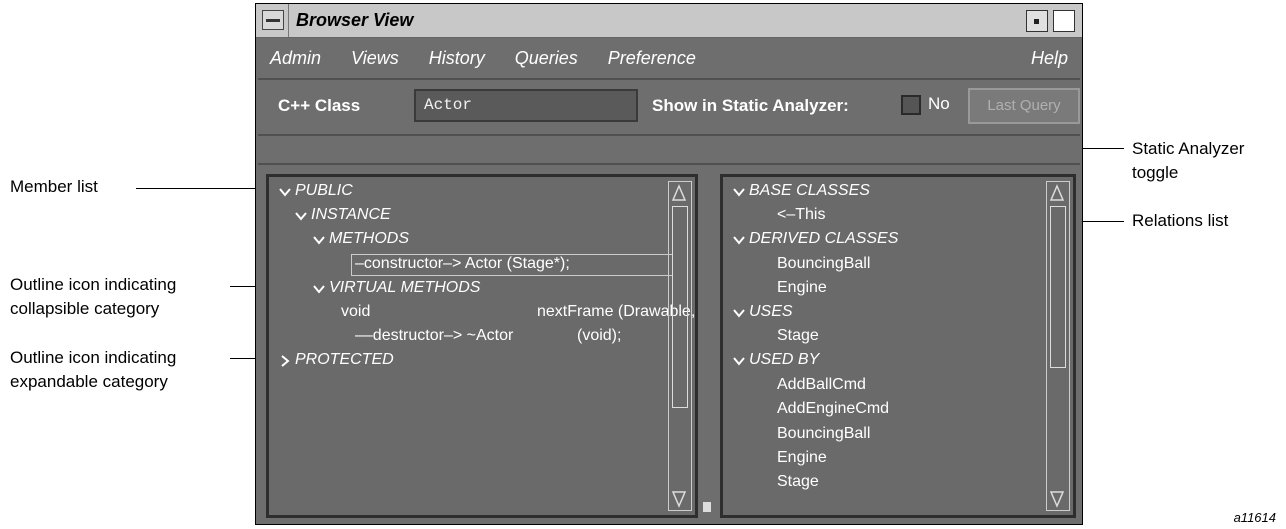 The height and width of the screenshot is (529, 1286). I want to click on relation-item: <–This, so click(801, 215).